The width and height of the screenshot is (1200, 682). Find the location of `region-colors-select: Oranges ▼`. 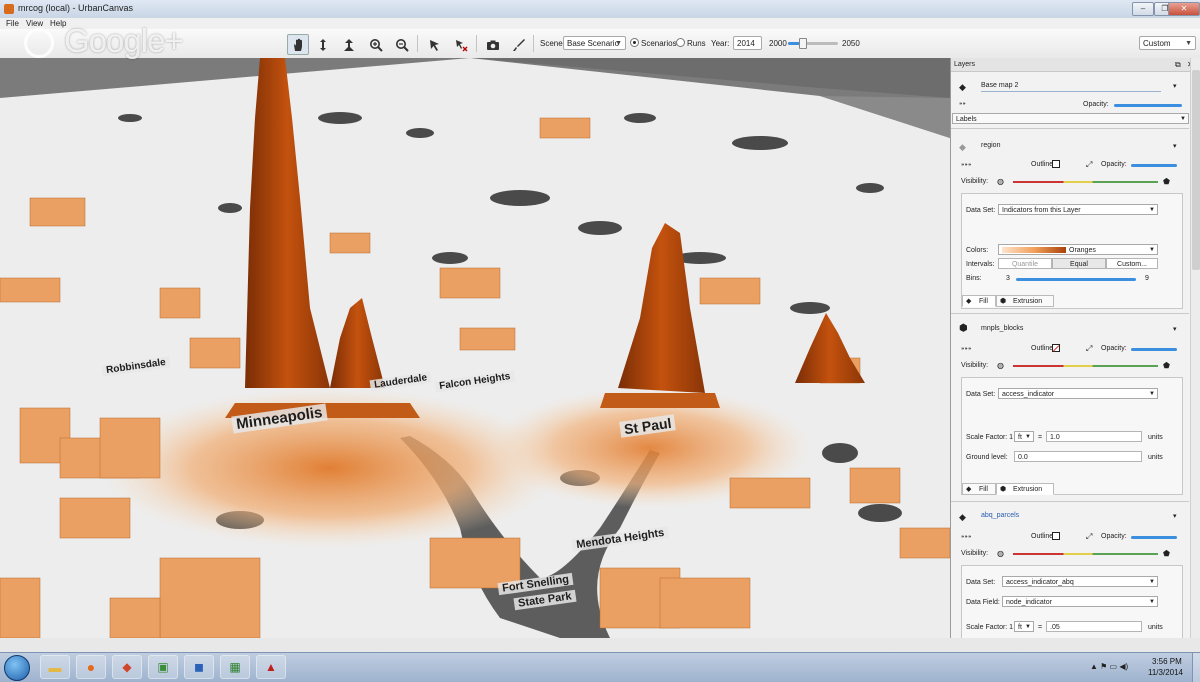

region-colors-select: Oranges ▼ is located at coordinates (1078, 249).